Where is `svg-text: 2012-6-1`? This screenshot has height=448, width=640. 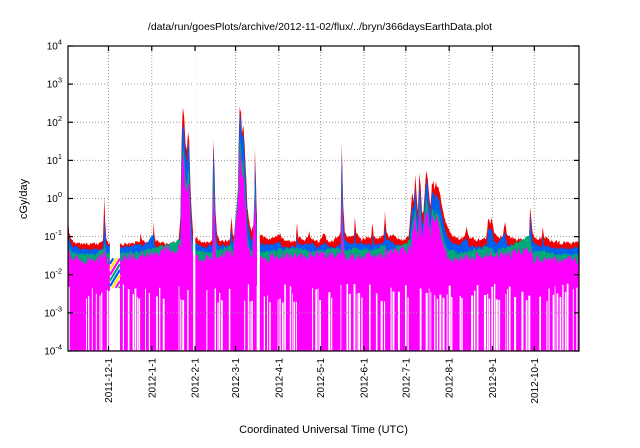
svg-text: 2012-6-1 is located at coordinates (364, 378).